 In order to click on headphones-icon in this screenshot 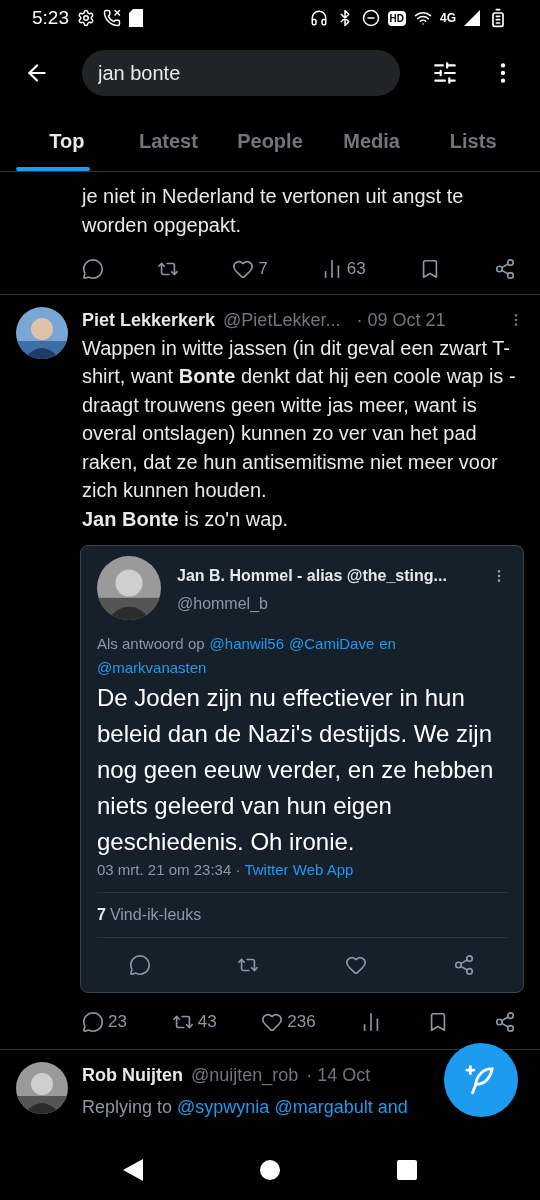, I will do `click(318, 18)`.